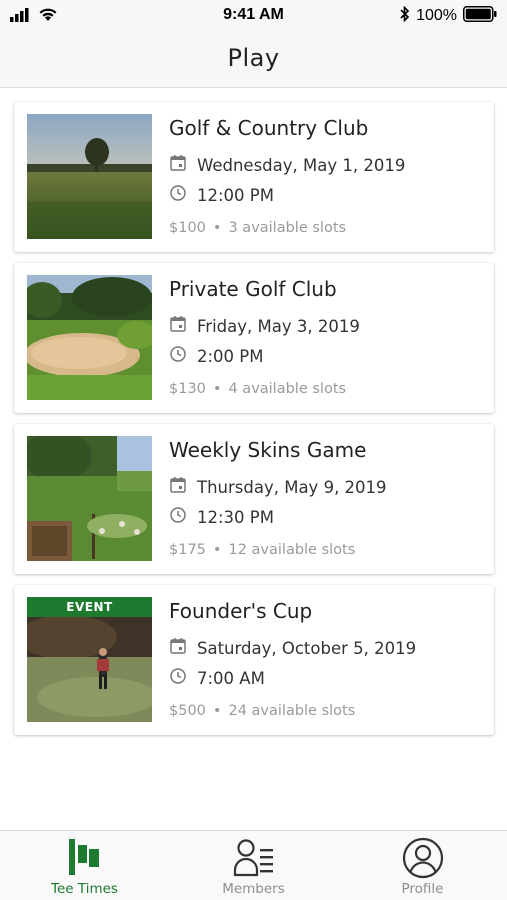 The width and height of the screenshot is (507, 900). I want to click on nav-bar: Play, so click(253, 59).